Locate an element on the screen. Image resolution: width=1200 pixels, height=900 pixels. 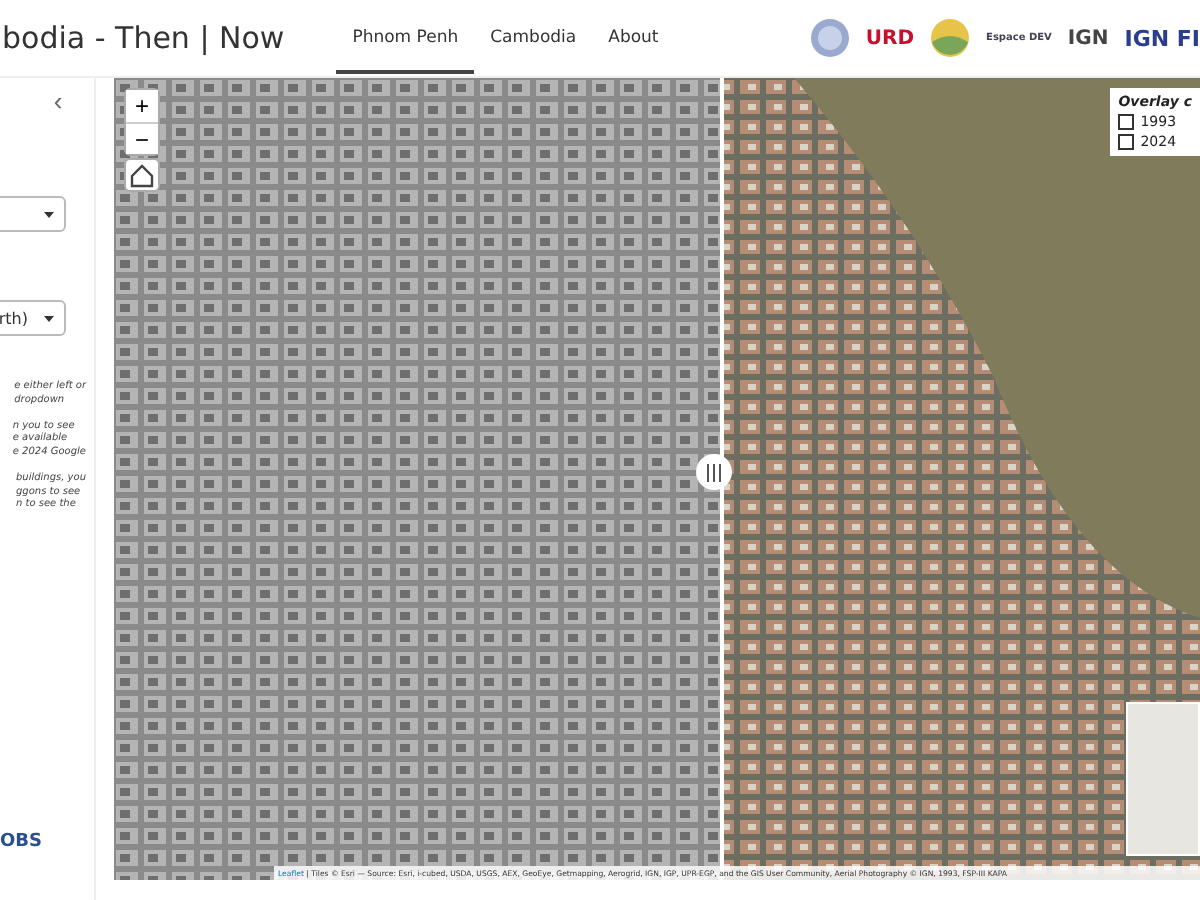
app-title: bodia - Then | Now is located at coordinates (143, 38).